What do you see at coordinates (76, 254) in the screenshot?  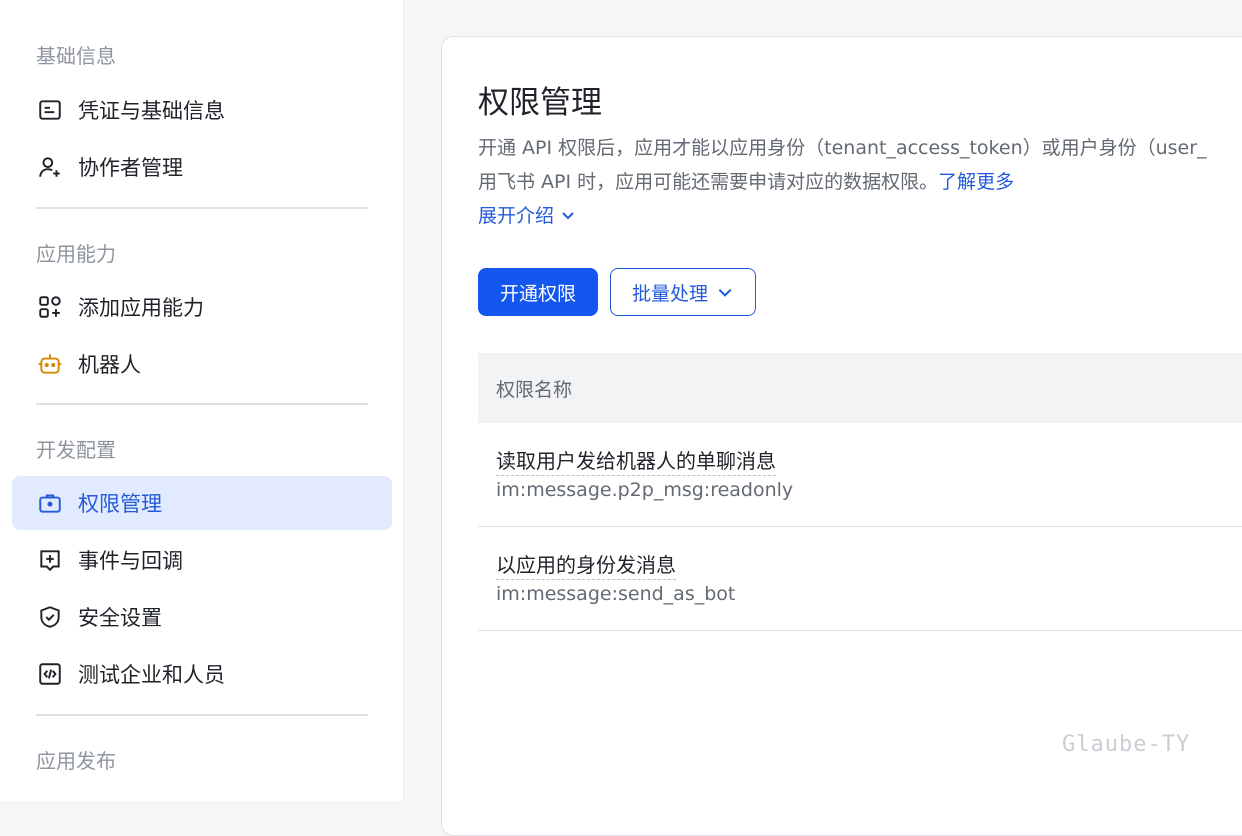 I see `section-title-capability: 应用能力` at bounding box center [76, 254].